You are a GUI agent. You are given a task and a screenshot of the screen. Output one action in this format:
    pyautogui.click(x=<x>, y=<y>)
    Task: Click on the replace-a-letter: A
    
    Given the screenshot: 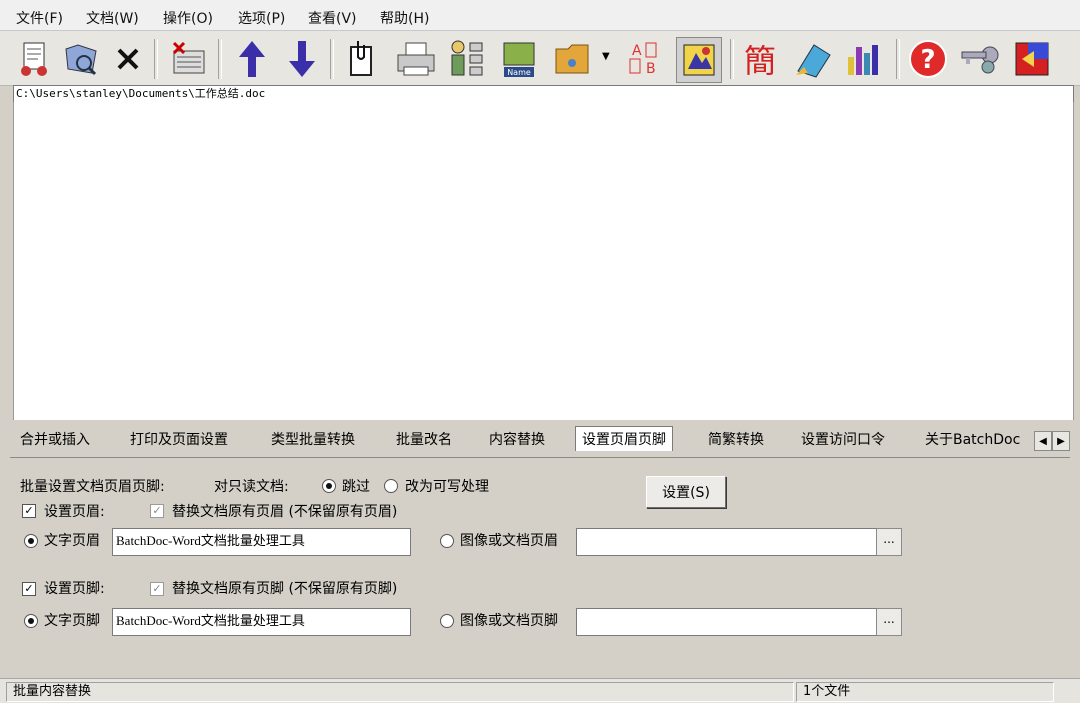 What is the action you would take?
    pyautogui.click(x=637, y=51)
    